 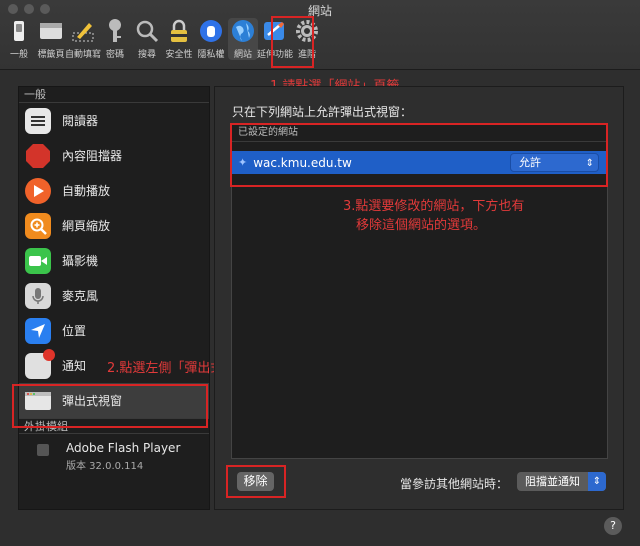 I want to click on camera-icon, so click(x=38, y=260).